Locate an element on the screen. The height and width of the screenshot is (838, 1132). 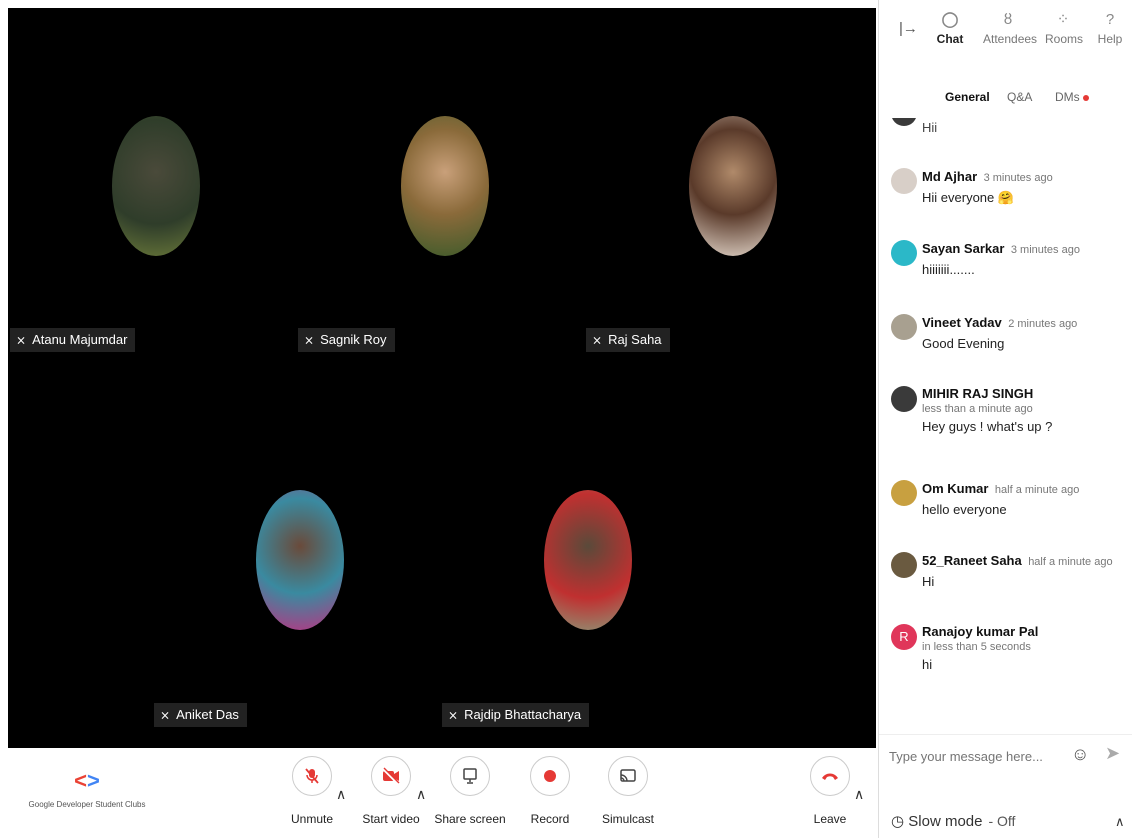
record-button: Record is located at coordinates (550, 791).